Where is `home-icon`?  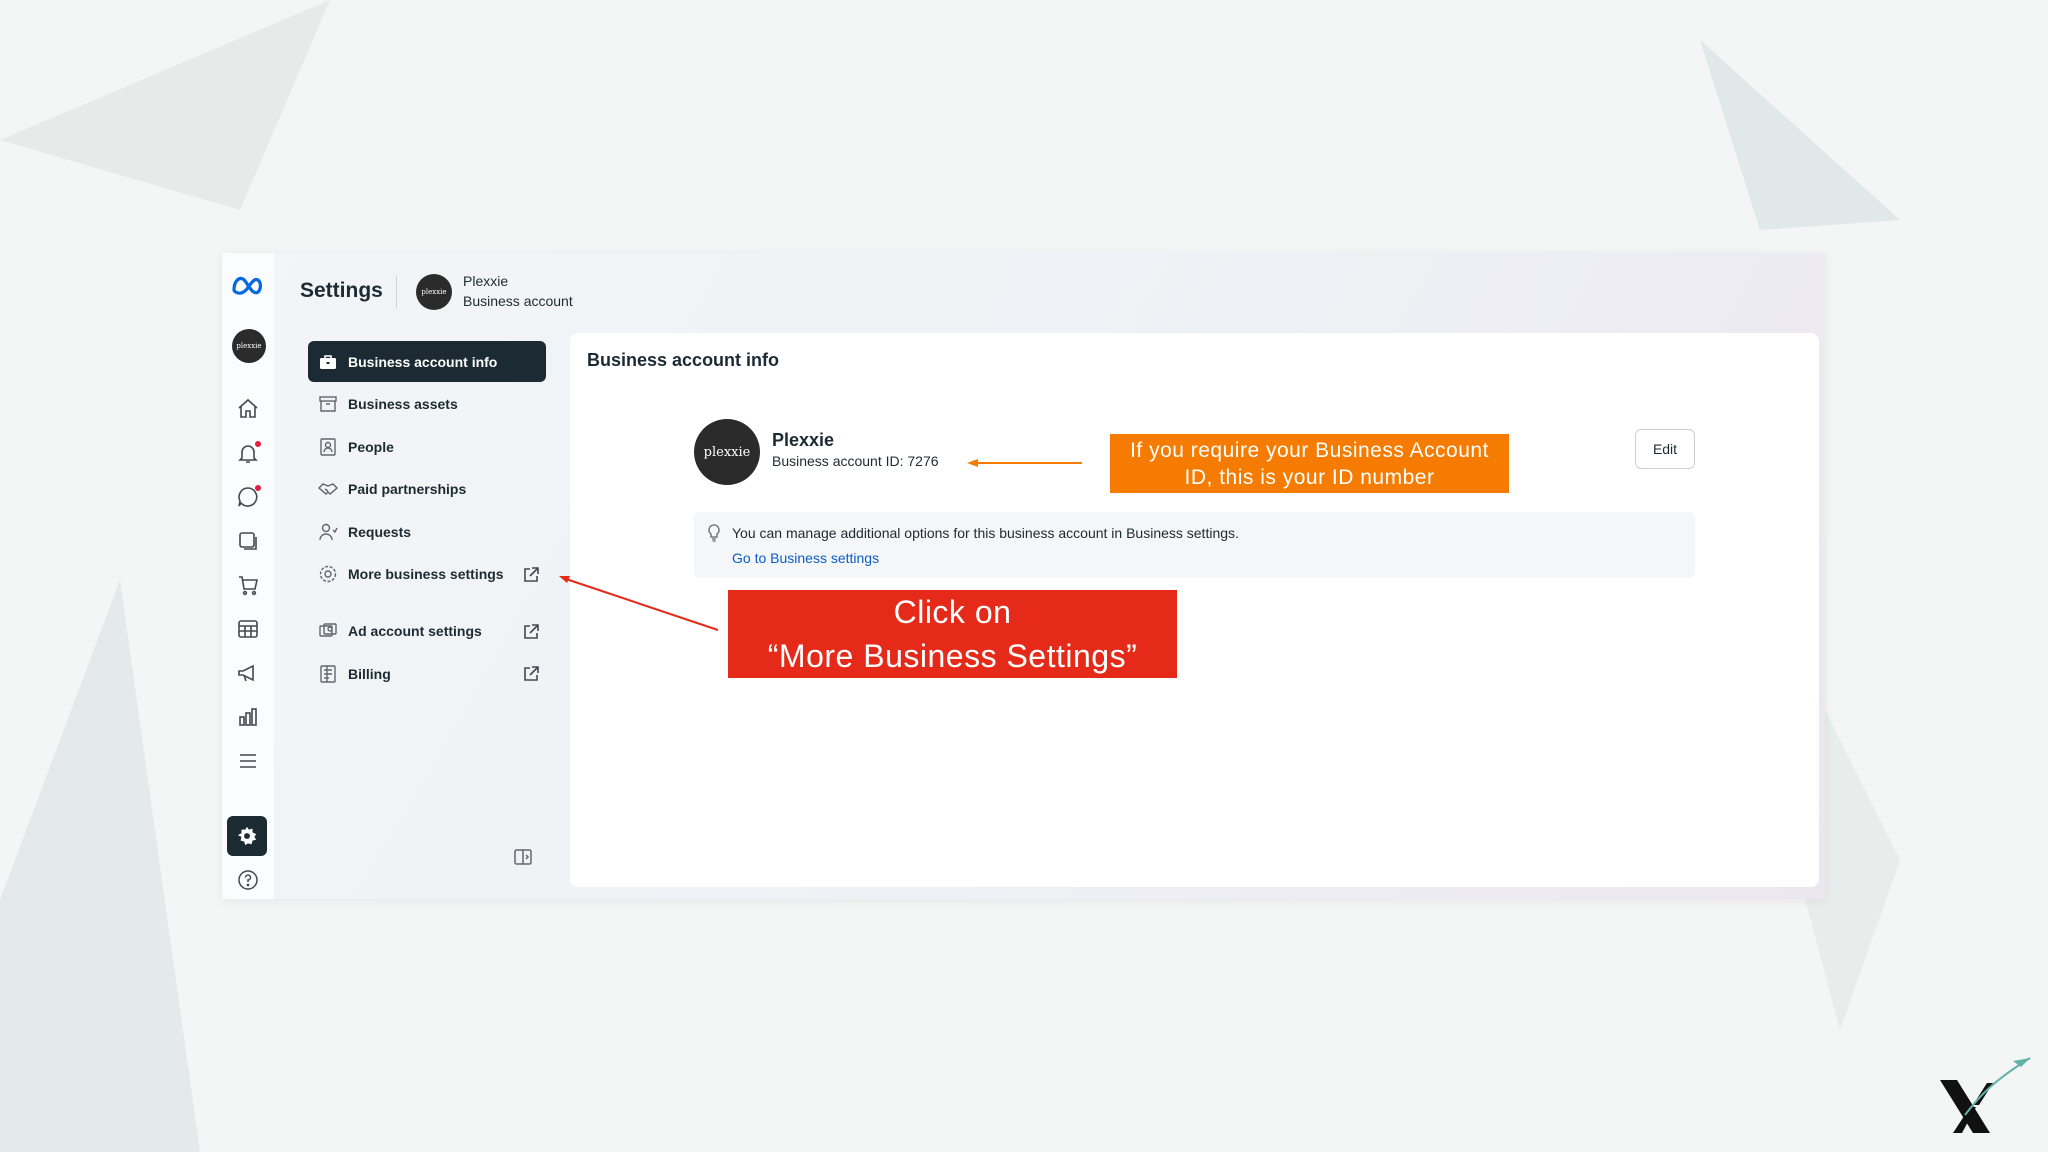
home-icon is located at coordinates (248, 409).